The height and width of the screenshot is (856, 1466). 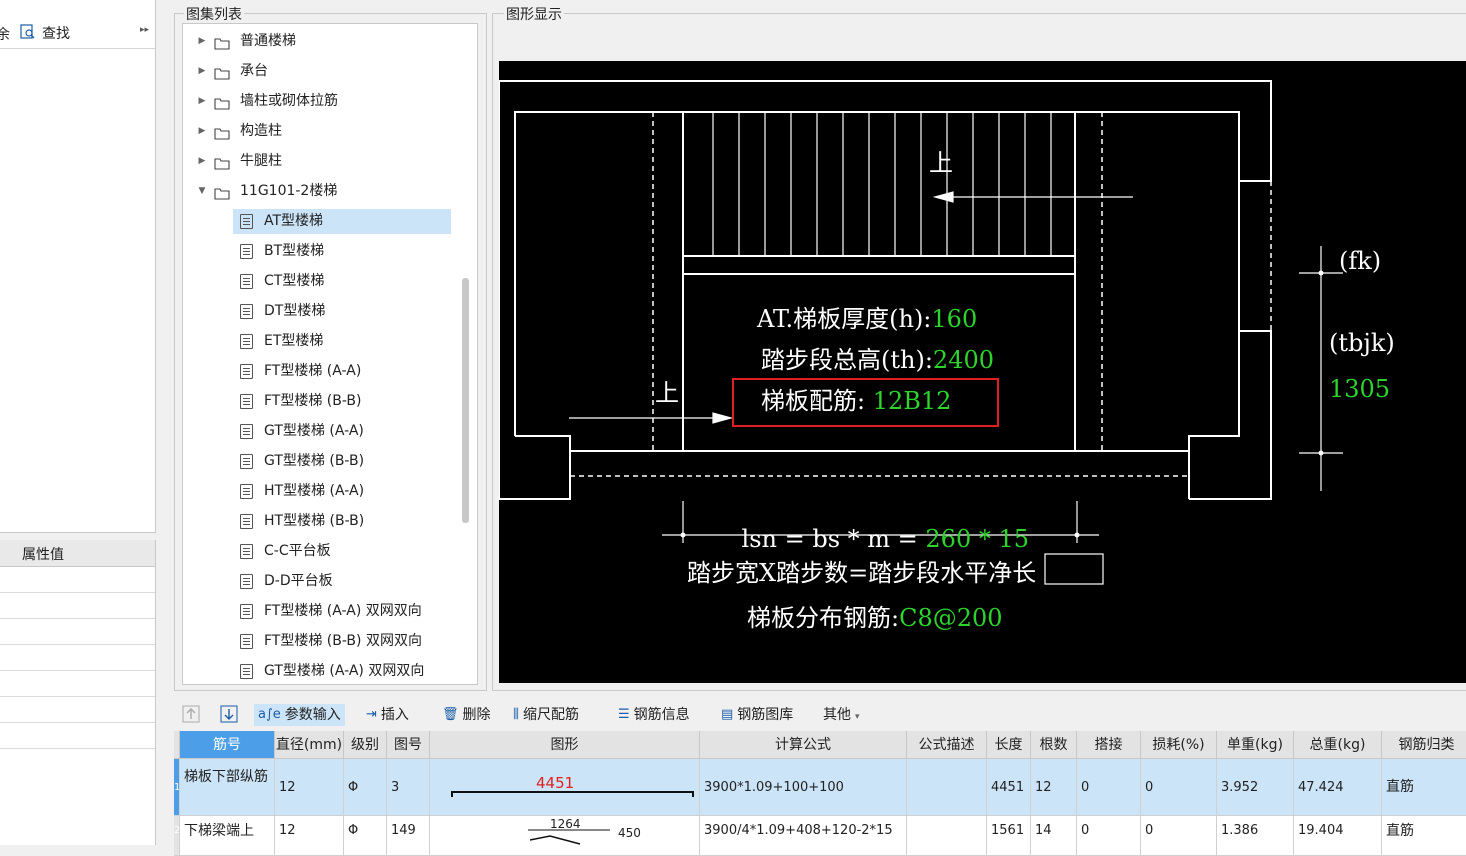 I want to click on step-desc-a: 踏步宽X踏步数=踏步段水平, so click(x=838, y=573).